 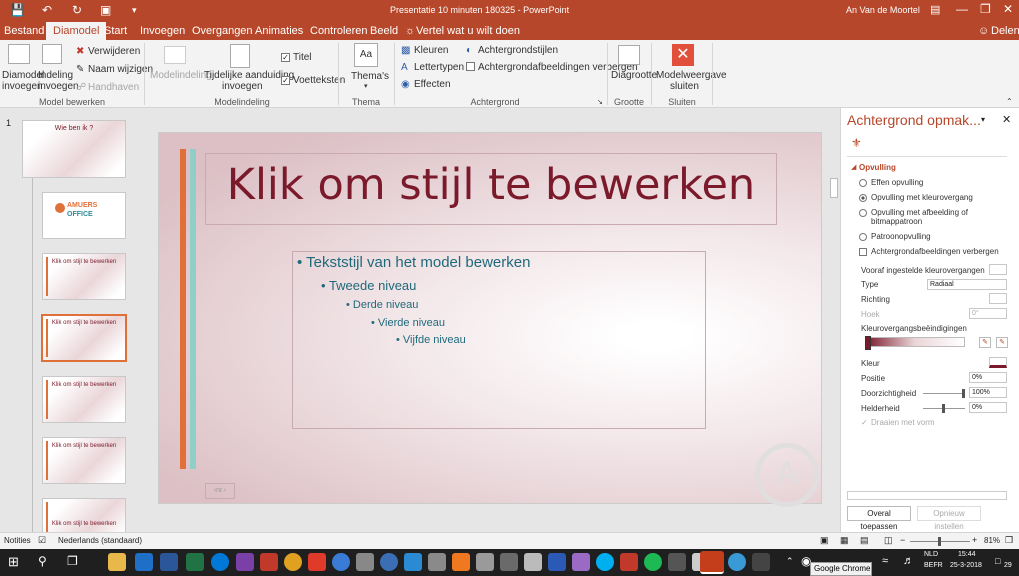 What do you see at coordinates (966, 565) in the screenshot?
I see `clock-date: 25-3-2018` at bounding box center [966, 565].